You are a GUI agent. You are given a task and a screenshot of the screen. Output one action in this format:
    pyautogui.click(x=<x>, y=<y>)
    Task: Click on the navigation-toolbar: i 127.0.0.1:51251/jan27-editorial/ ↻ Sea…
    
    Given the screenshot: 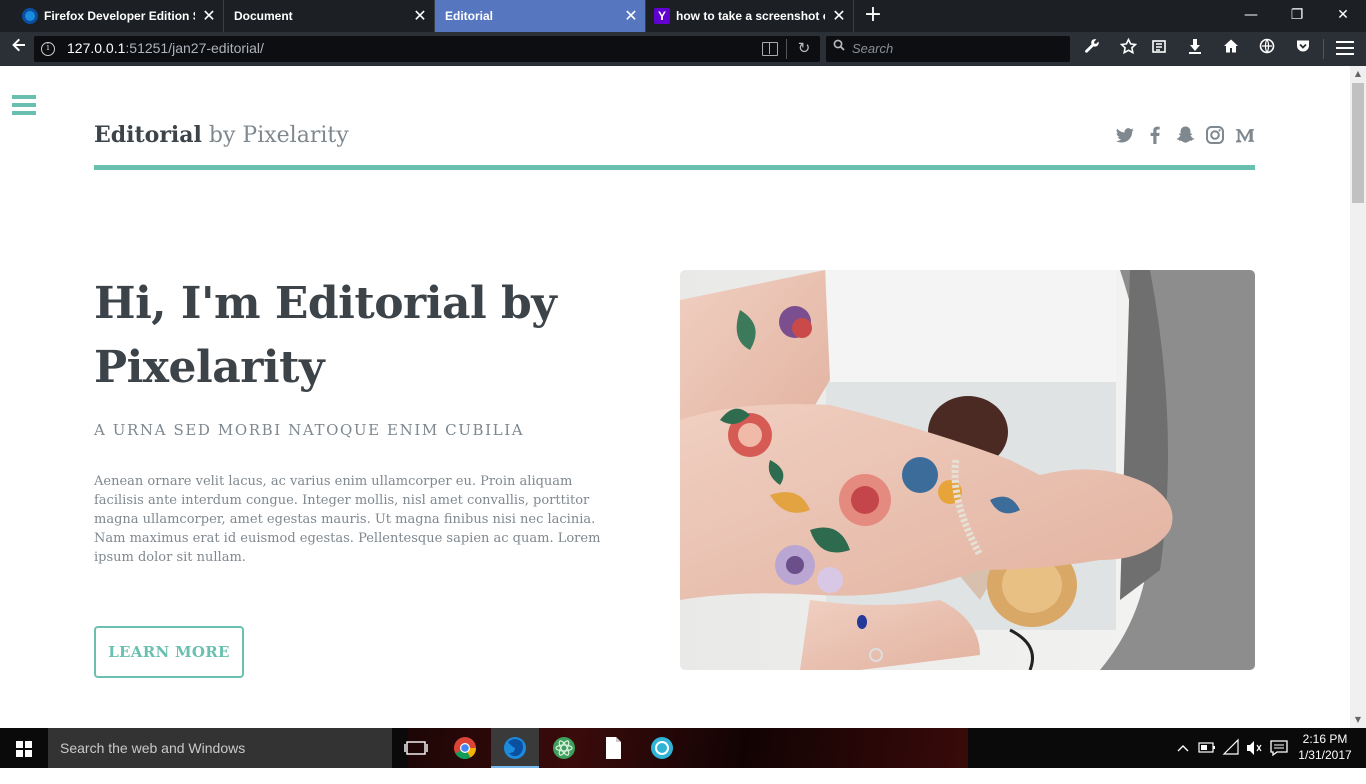 What is the action you would take?
    pyautogui.click(x=683, y=49)
    